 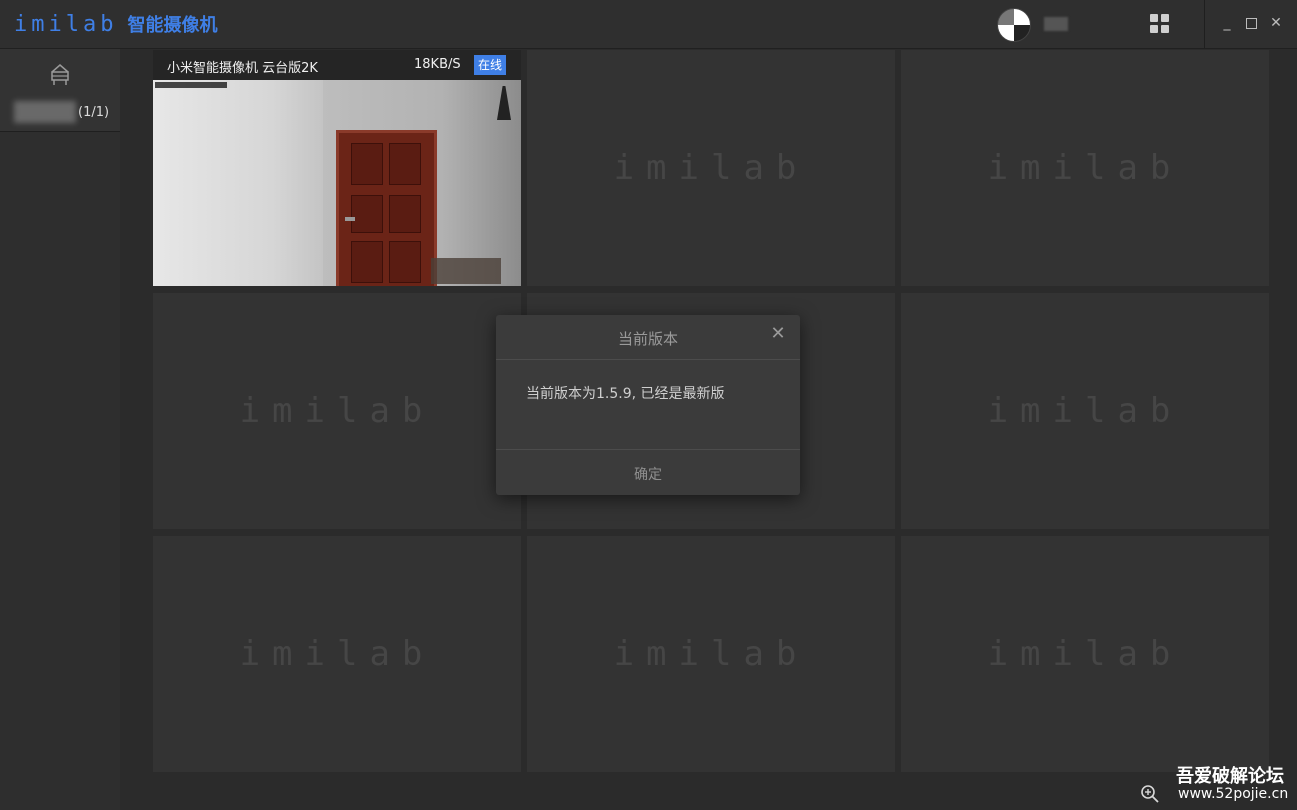 What do you see at coordinates (60, 429) in the screenshot?
I see `sidebar: (1/1)` at bounding box center [60, 429].